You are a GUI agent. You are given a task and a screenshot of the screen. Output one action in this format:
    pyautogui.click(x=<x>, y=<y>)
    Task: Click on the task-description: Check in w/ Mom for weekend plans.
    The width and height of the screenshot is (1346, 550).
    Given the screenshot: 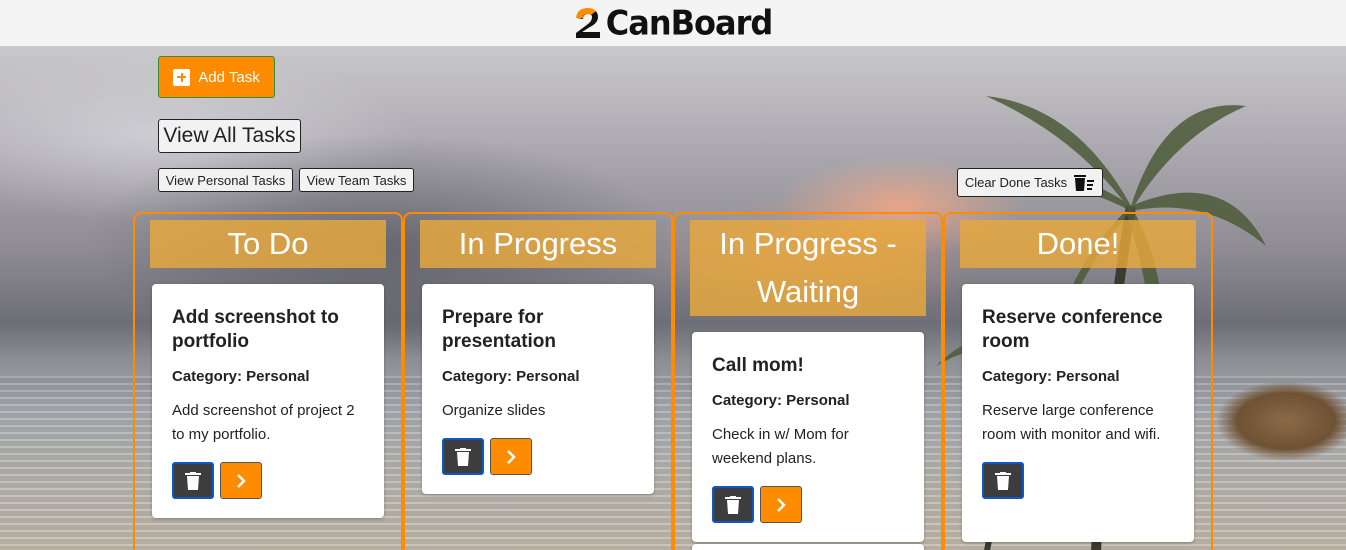 What is the action you would take?
    pyautogui.click(x=780, y=446)
    